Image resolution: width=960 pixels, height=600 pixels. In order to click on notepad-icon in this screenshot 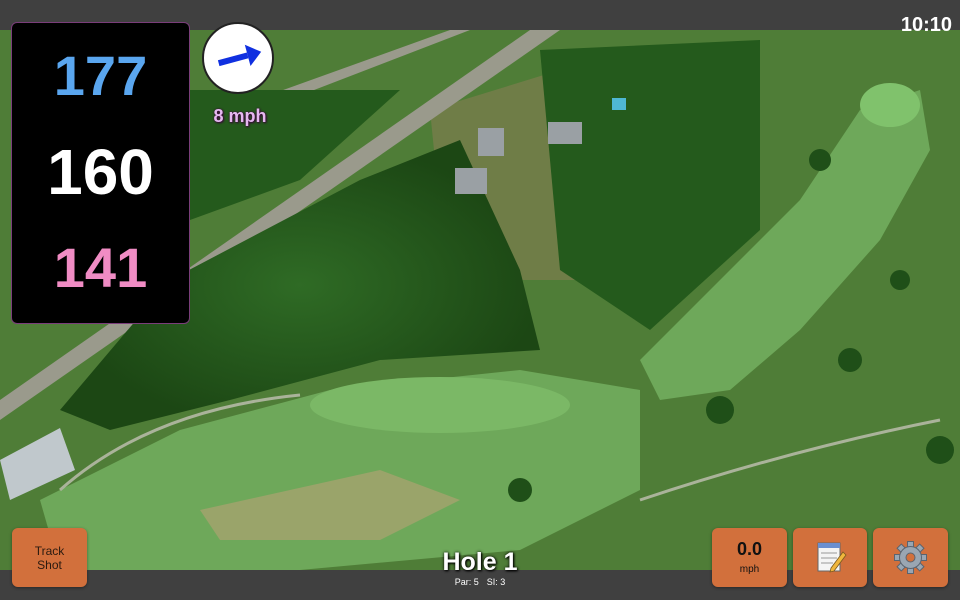, I will do `click(832, 557)`.